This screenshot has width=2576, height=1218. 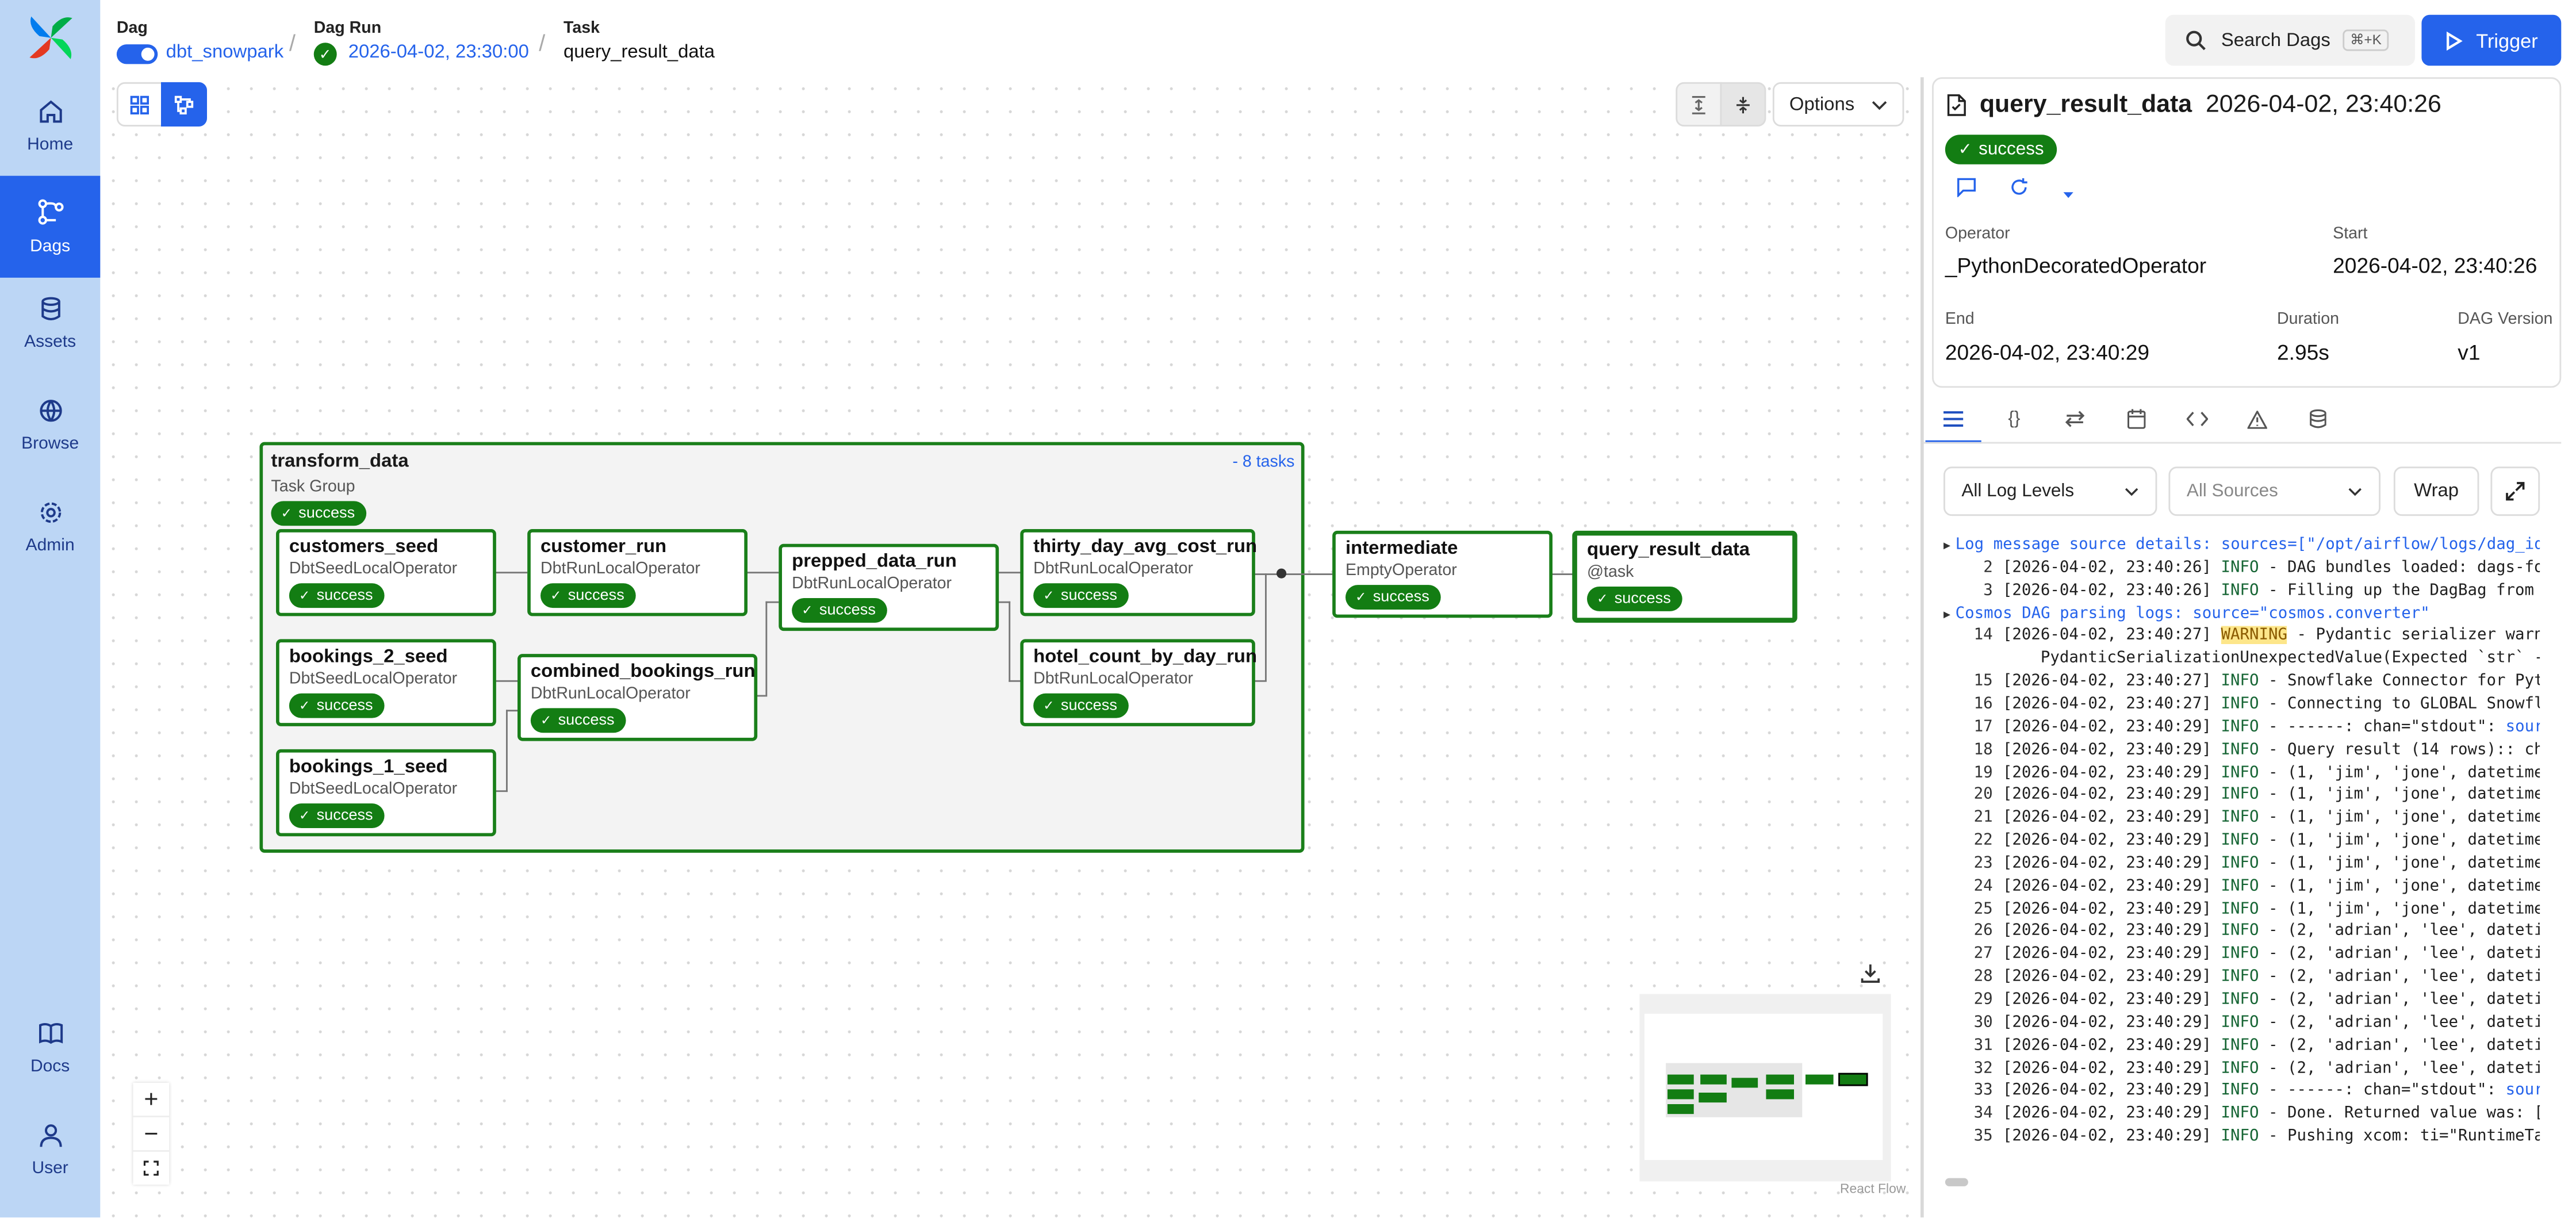 What do you see at coordinates (2242, 443) in the screenshot?
I see `tabs-divider` at bounding box center [2242, 443].